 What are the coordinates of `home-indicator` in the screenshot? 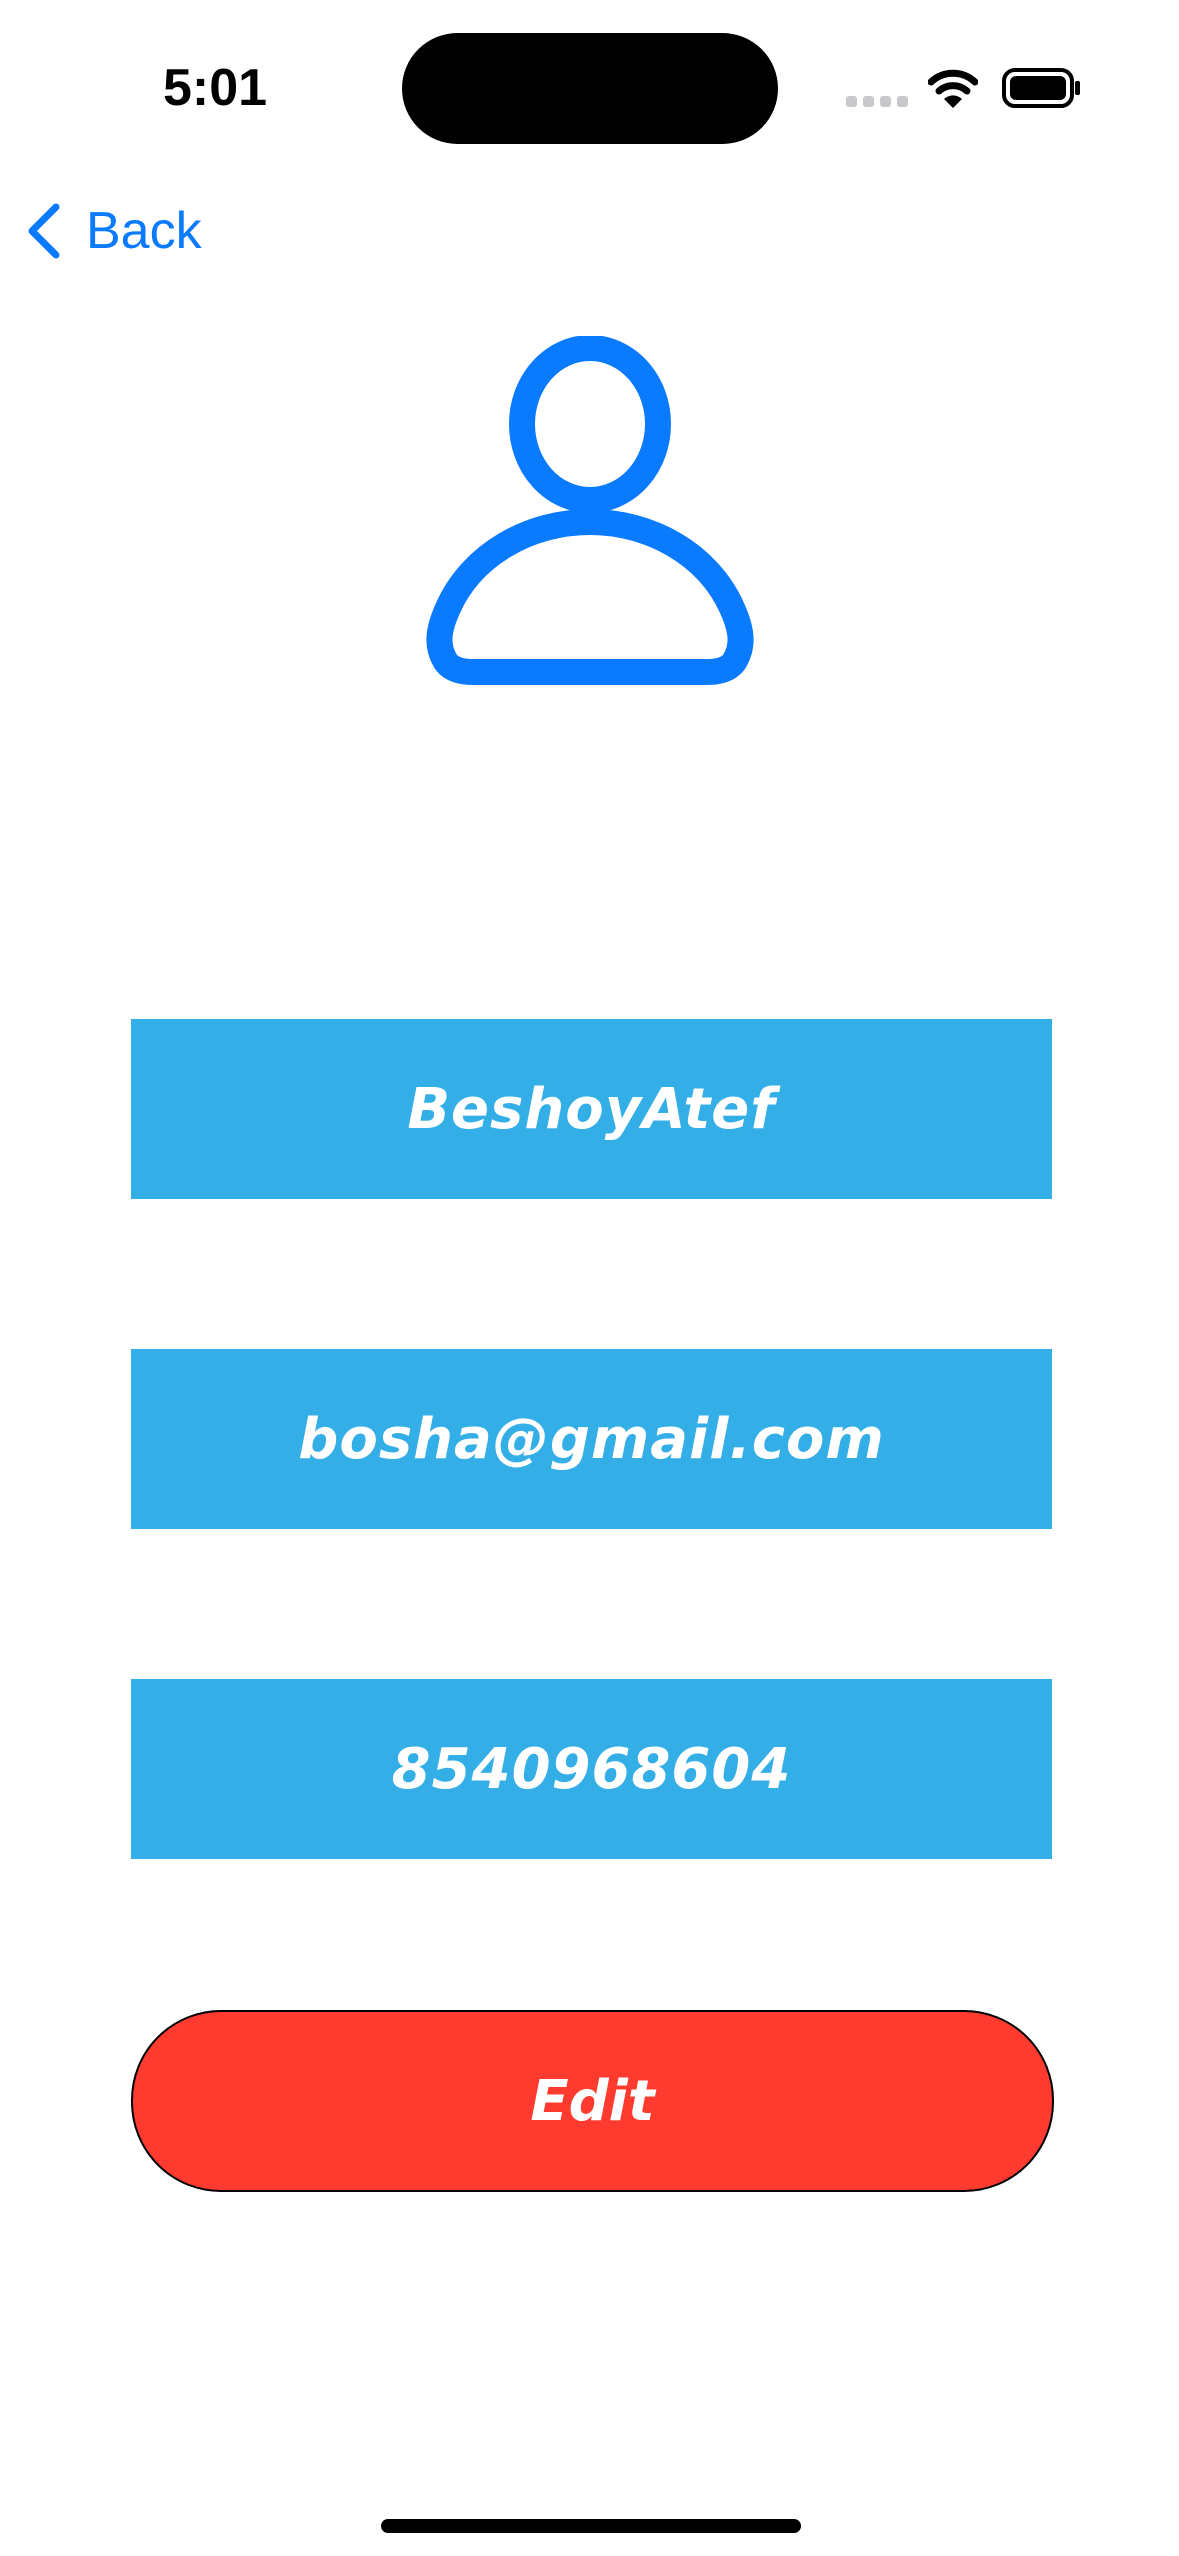 It's located at (591, 2526).